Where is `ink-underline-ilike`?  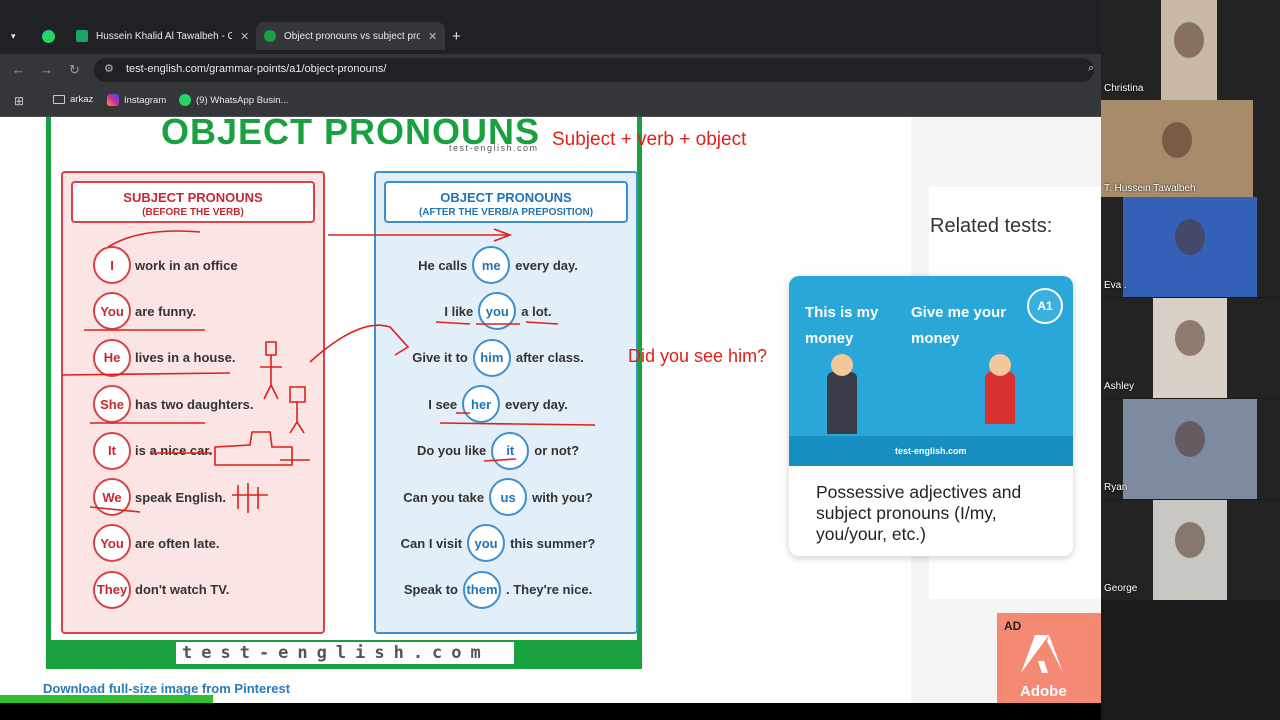 ink-underline-ilike is located at coordinates (497, 323).